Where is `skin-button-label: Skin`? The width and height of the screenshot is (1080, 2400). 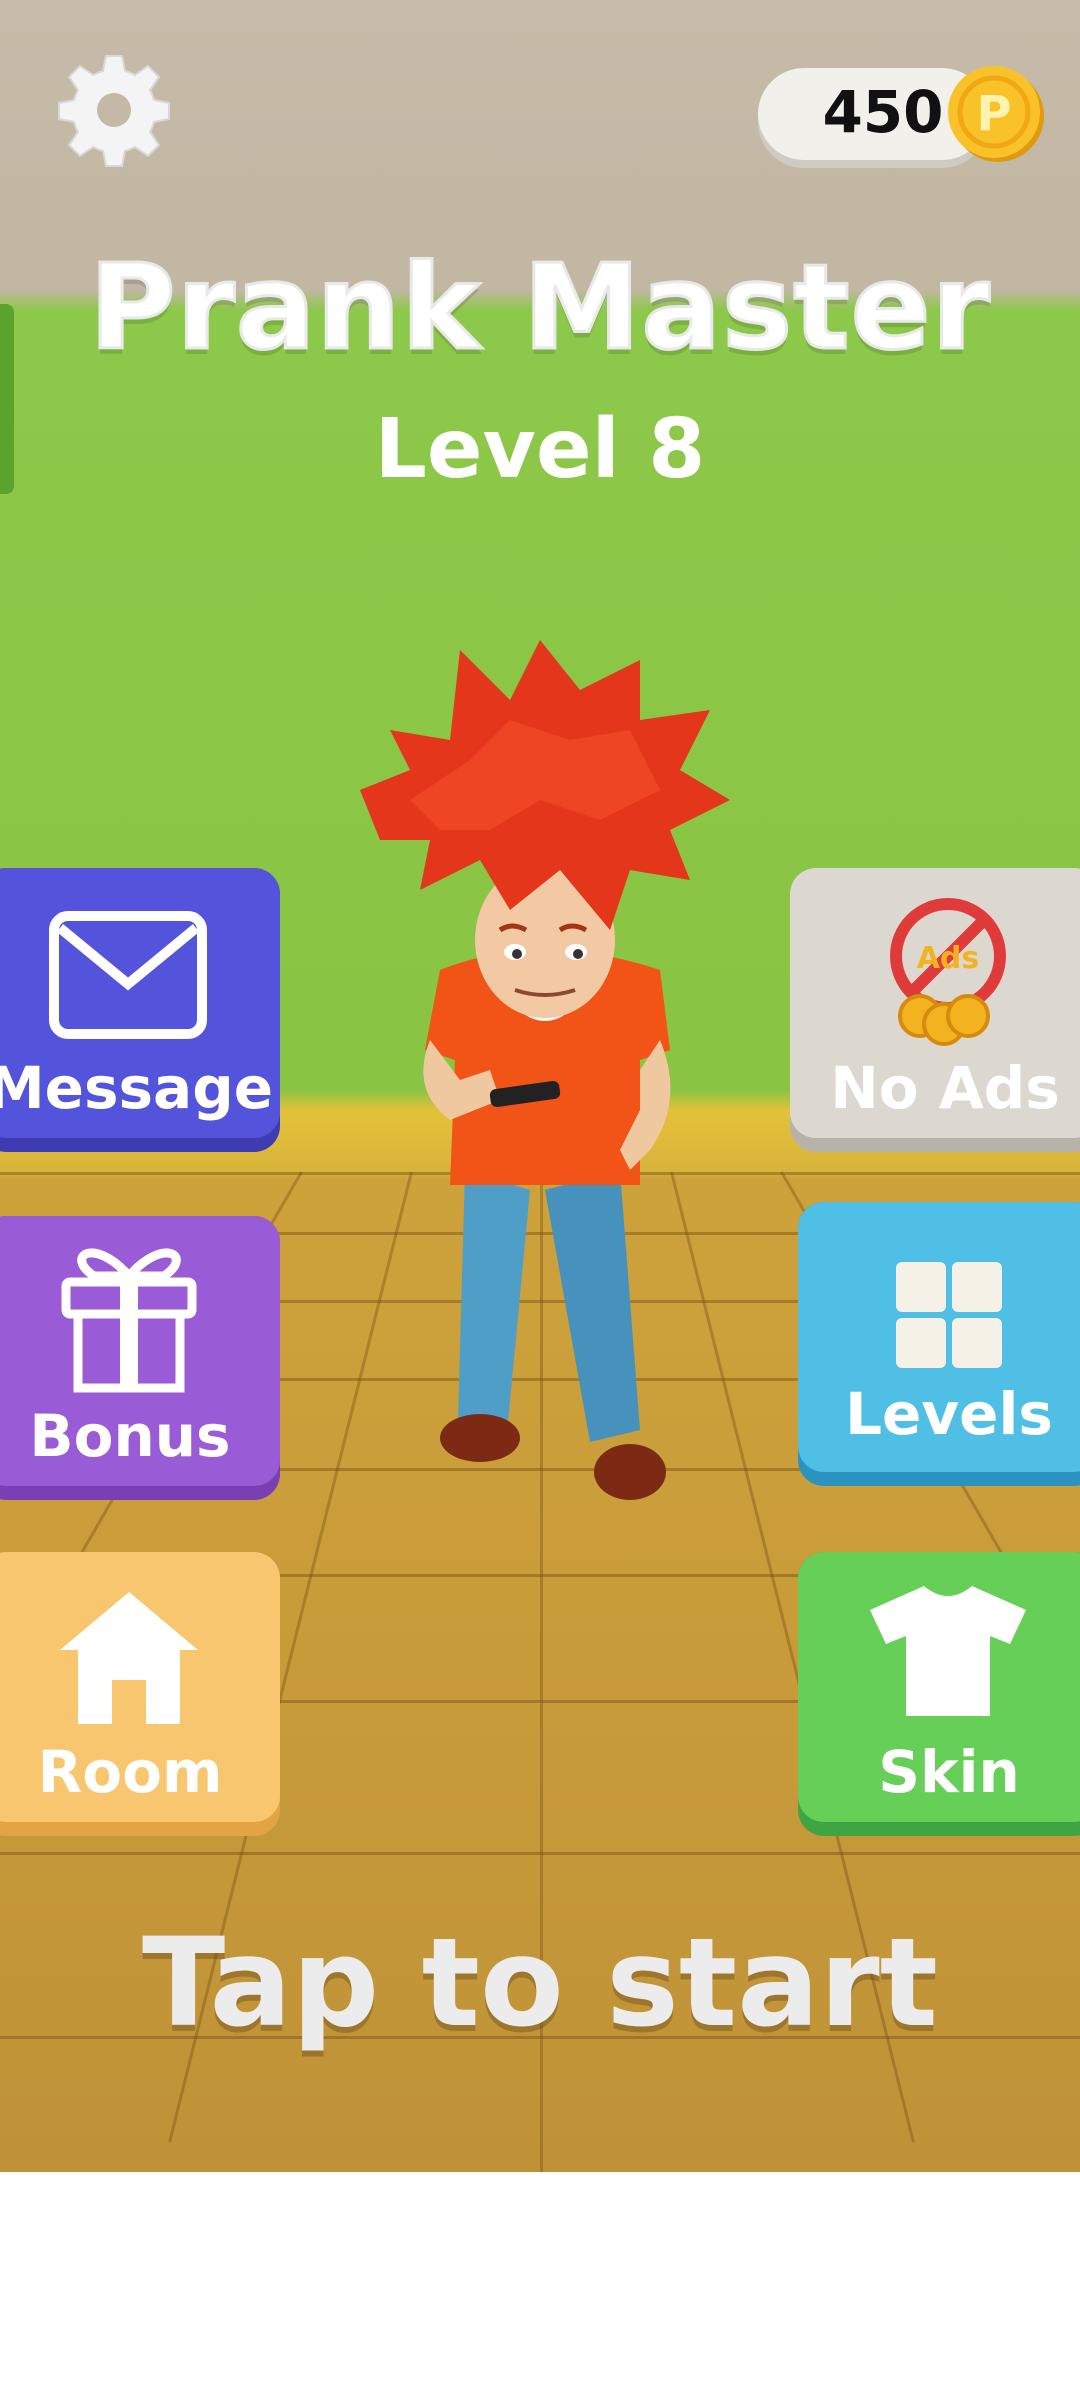
skin-button-label: Skin is located at coordinates (949, 1772).